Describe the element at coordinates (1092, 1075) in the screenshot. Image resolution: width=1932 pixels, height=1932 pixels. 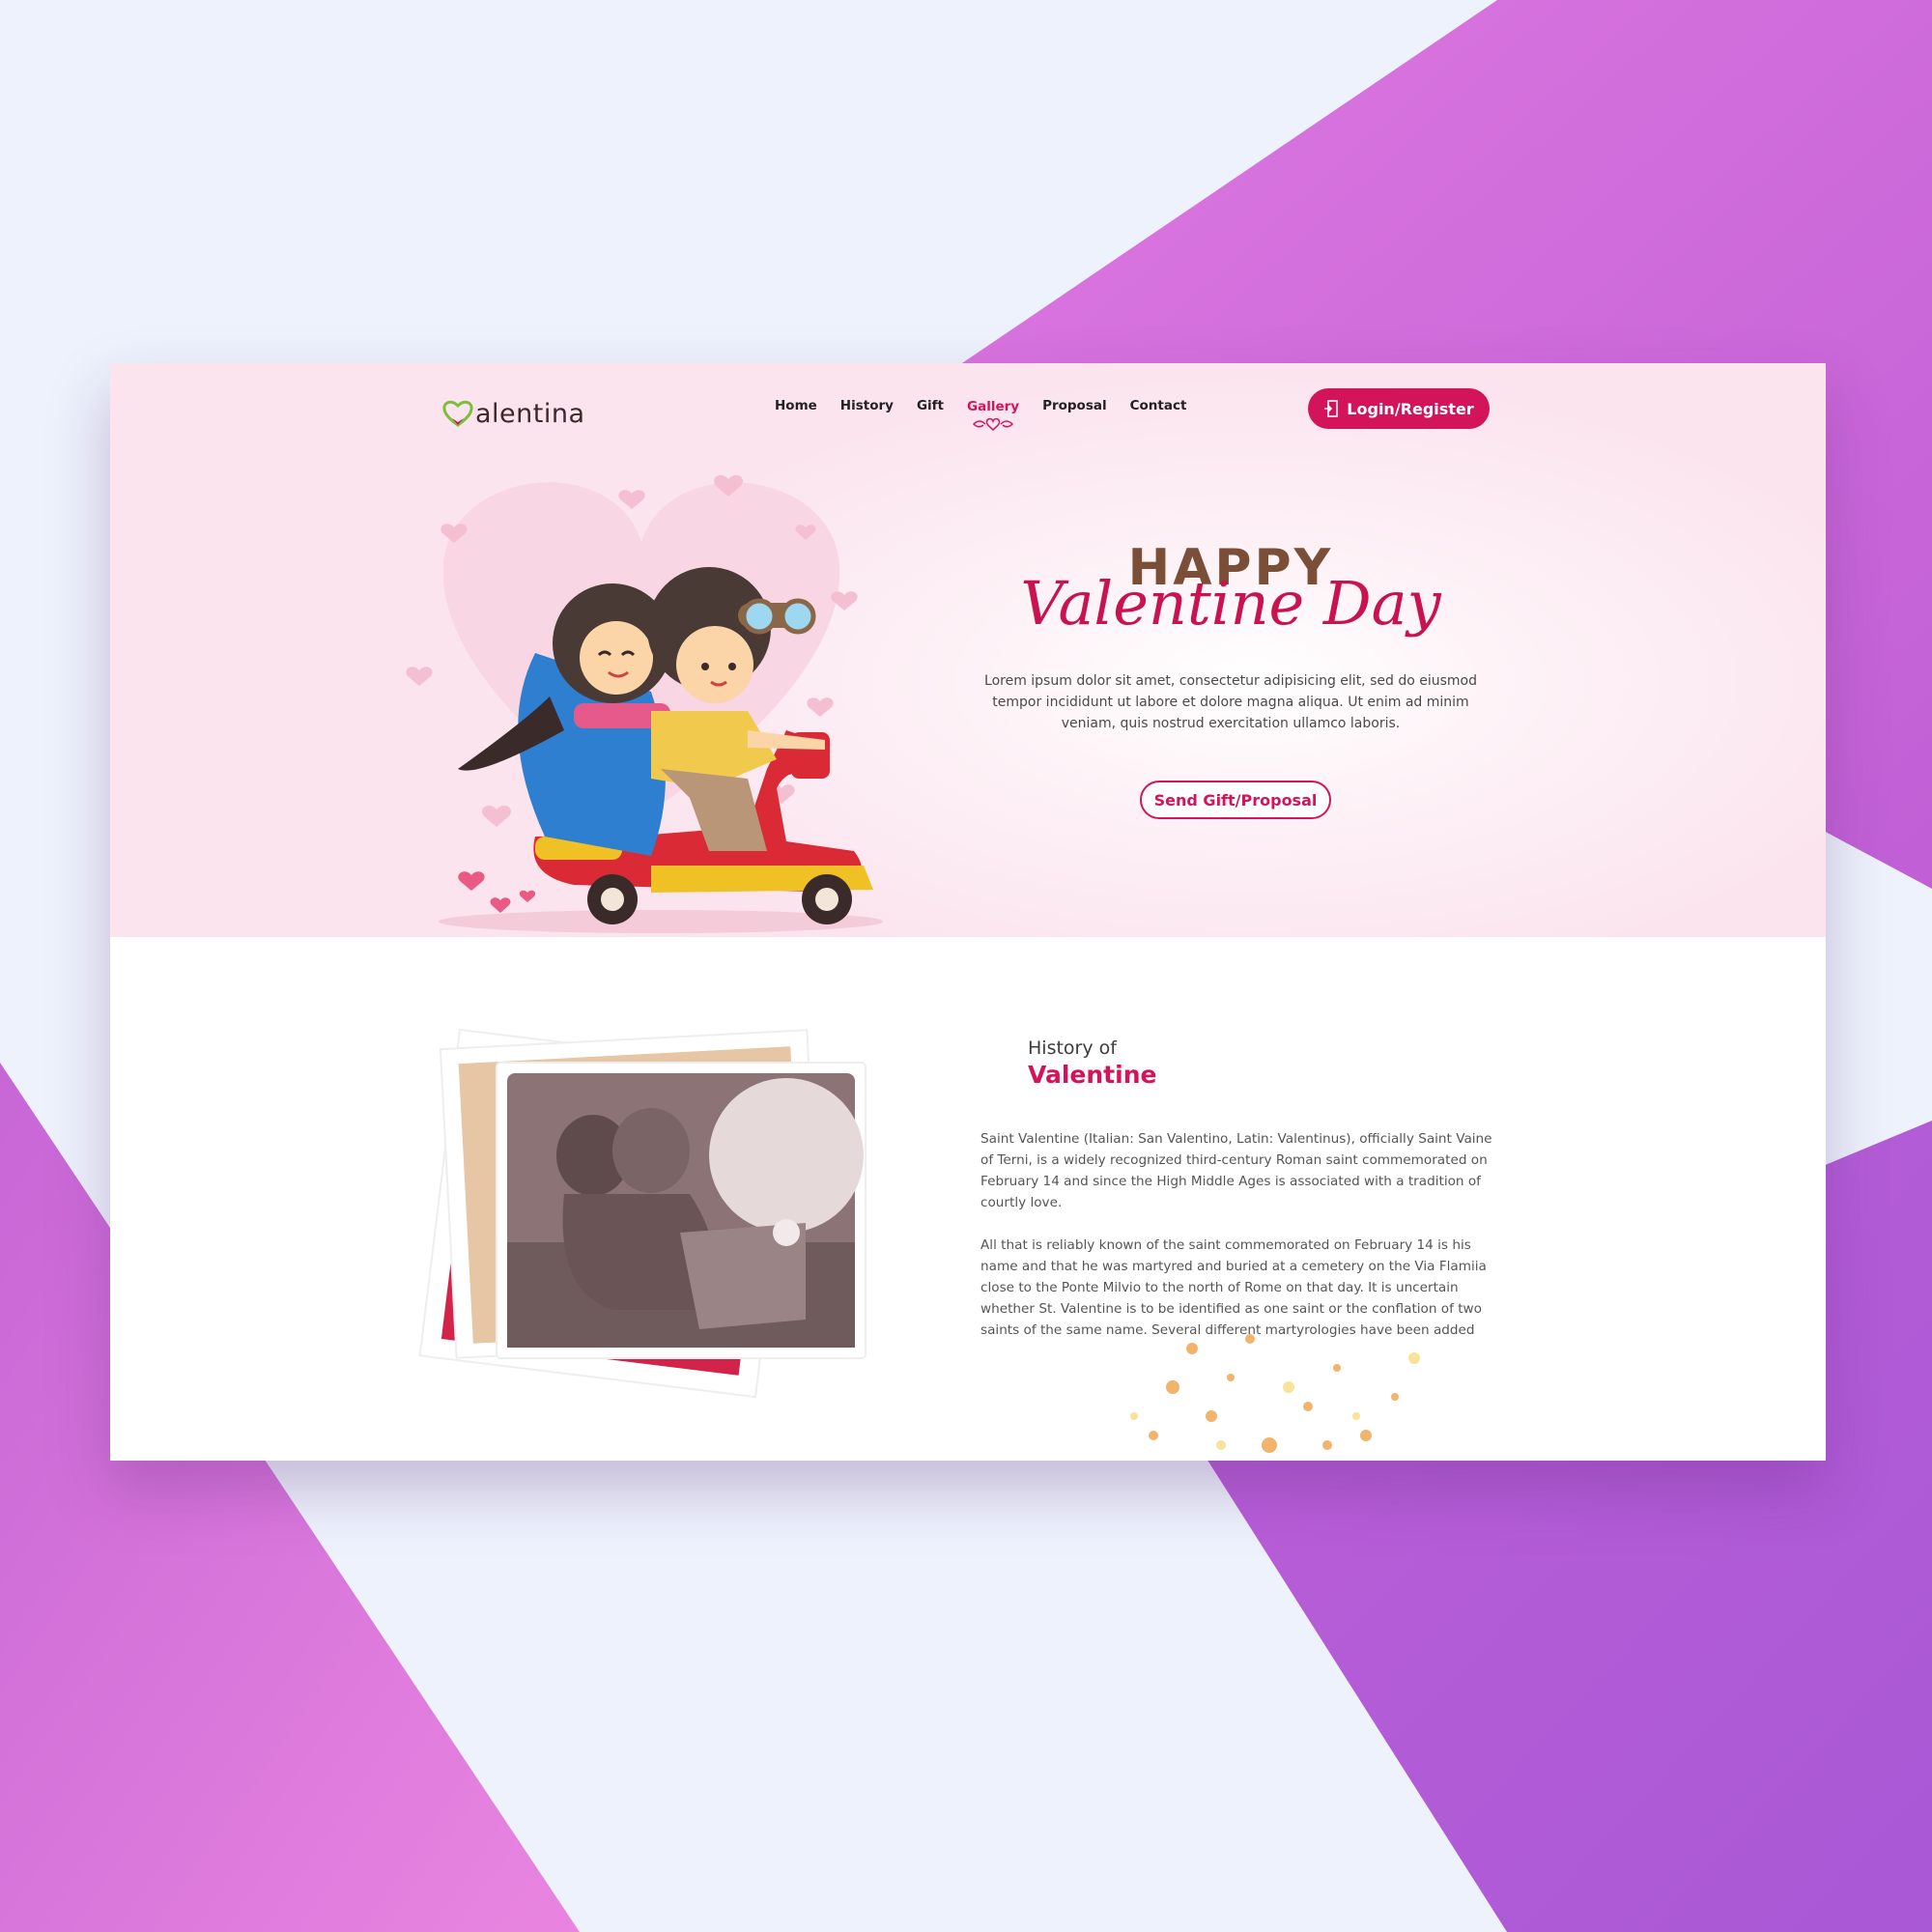
I see `history-heading-big: Valentine` at that location.